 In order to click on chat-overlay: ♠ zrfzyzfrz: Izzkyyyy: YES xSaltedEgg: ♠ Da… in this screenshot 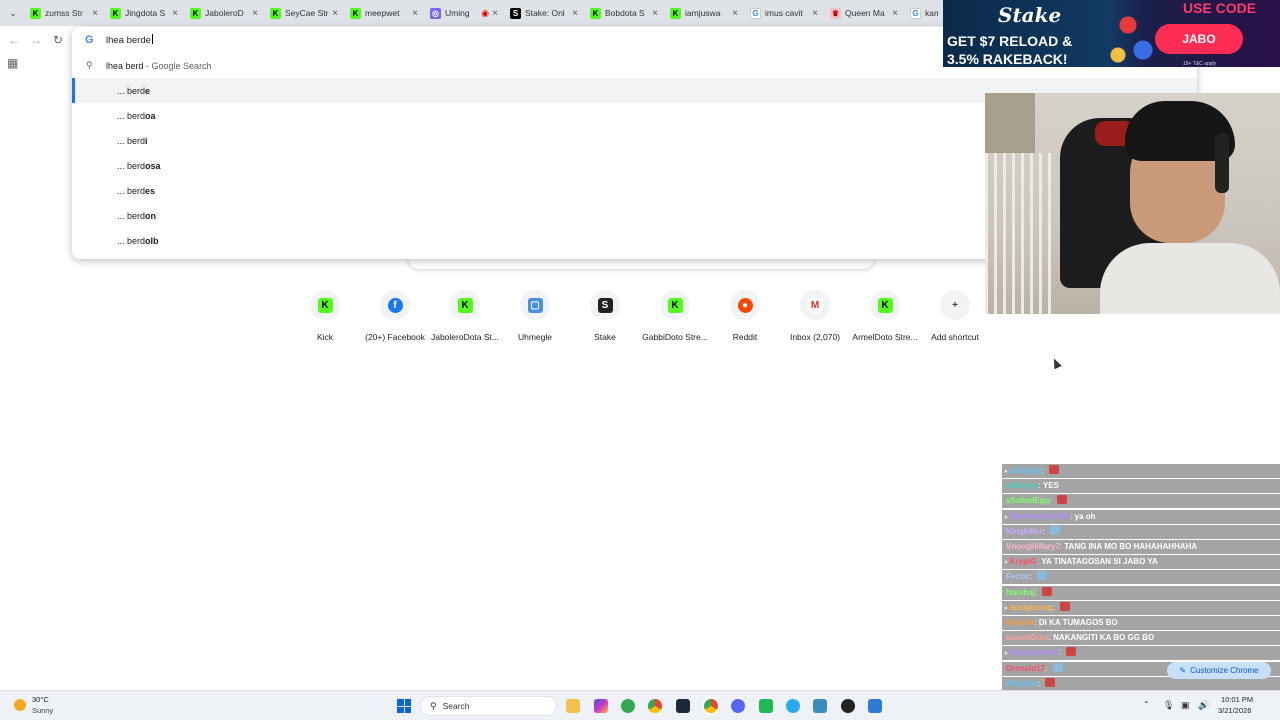, I will do `click(1141, 574)`.